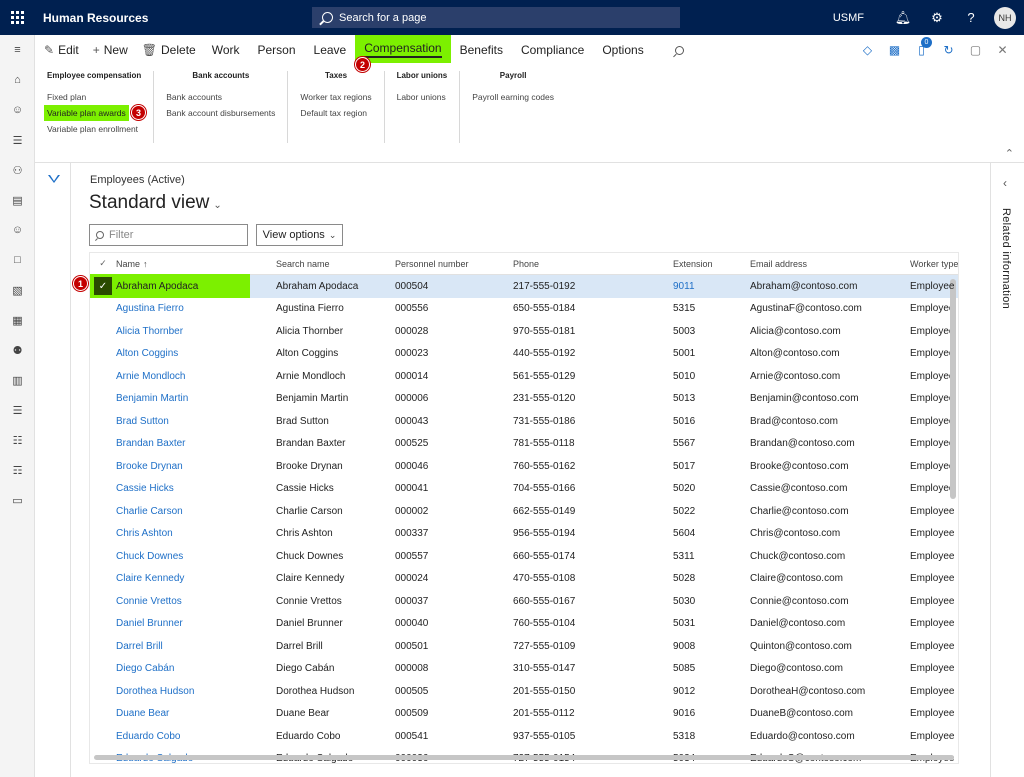  What do you see at coordinates (196, 331) in the screenshot?
I see `cell-name: Alicia Thornber` at bounding box center [196, 331].